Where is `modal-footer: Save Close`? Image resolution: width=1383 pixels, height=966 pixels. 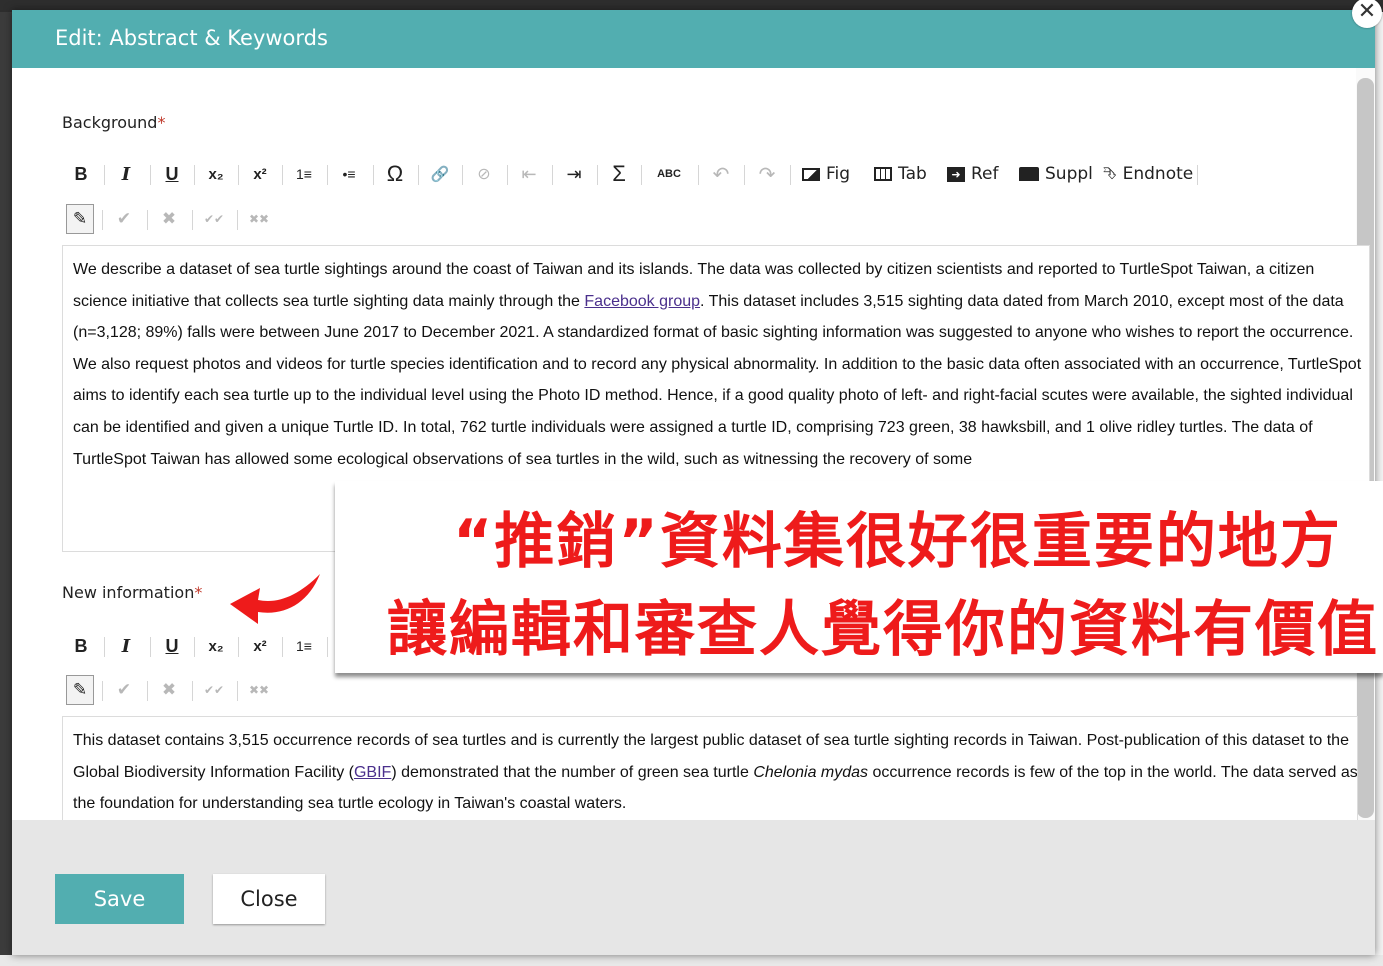 modal-footer: Save Close is located at coordinates (693, 887).